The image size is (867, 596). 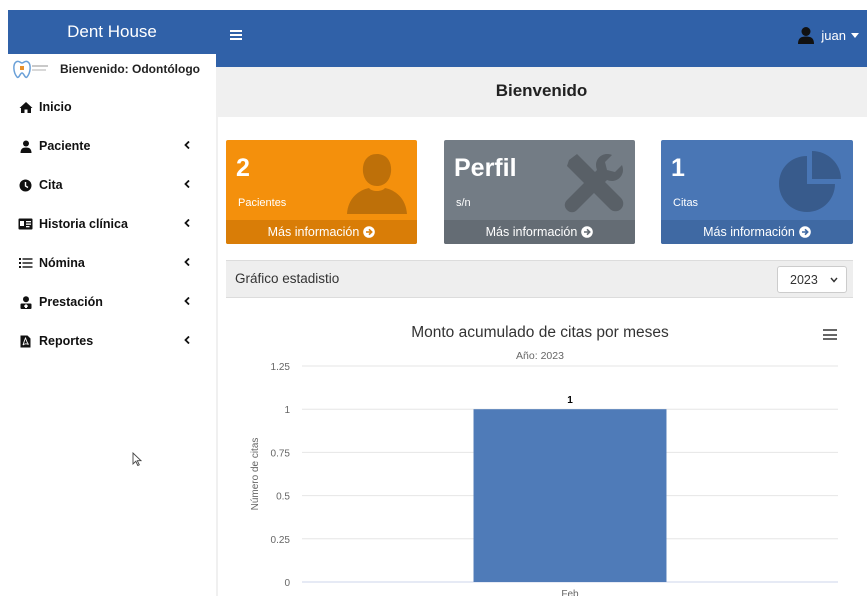 I want to click on sidebar-welcome: Bienvenido: Odontólogo, so click(x=106, y=69).